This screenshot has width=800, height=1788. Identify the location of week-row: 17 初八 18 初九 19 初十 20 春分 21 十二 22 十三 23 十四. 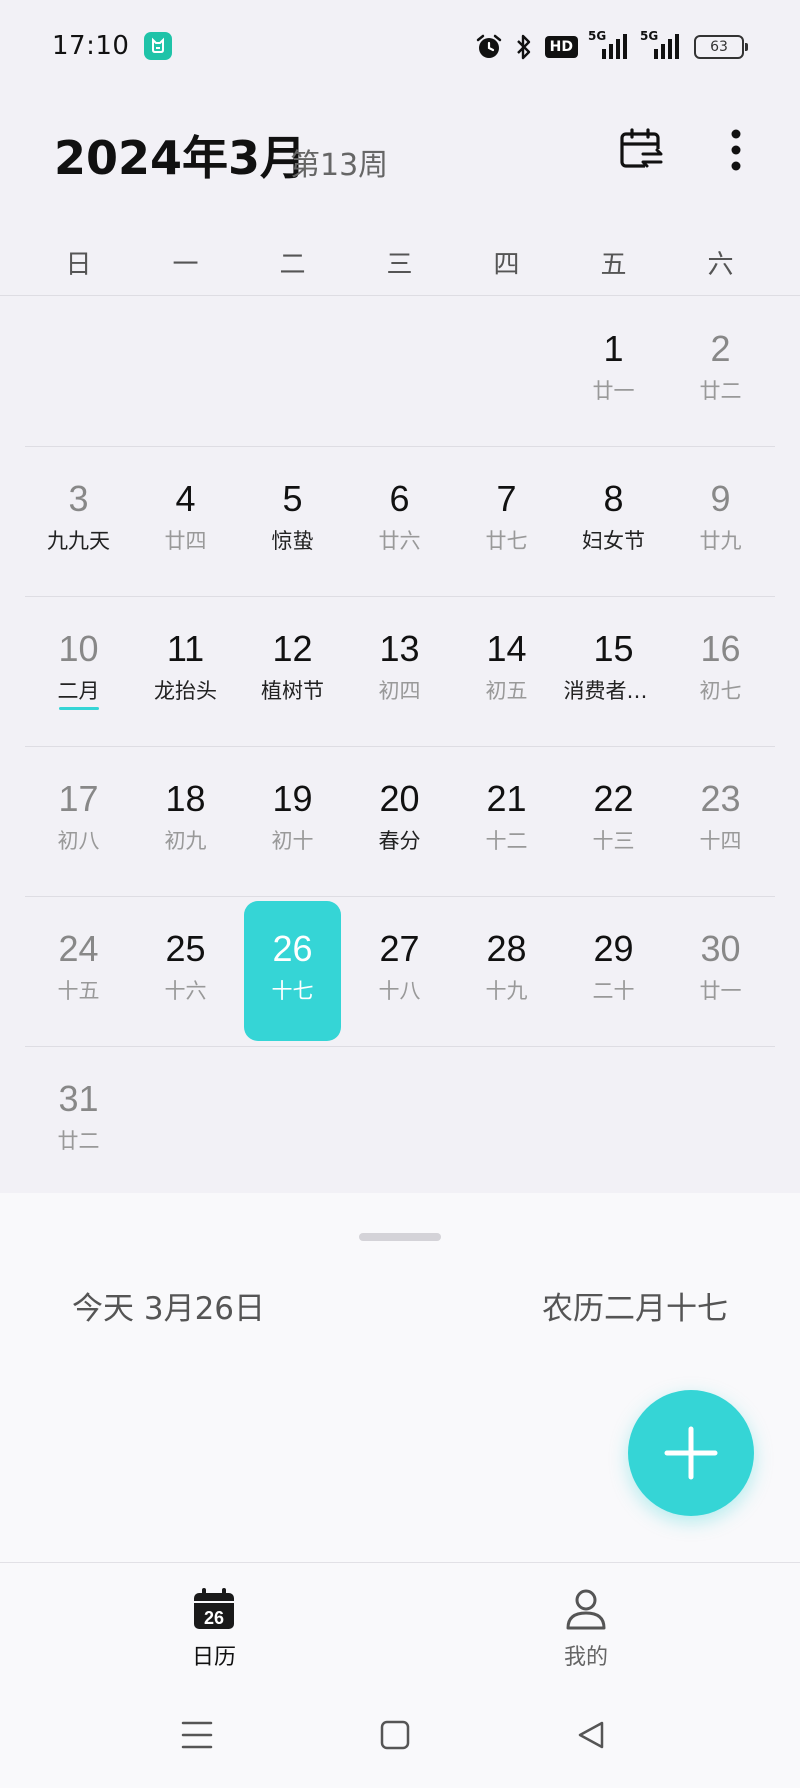
(400, 822).